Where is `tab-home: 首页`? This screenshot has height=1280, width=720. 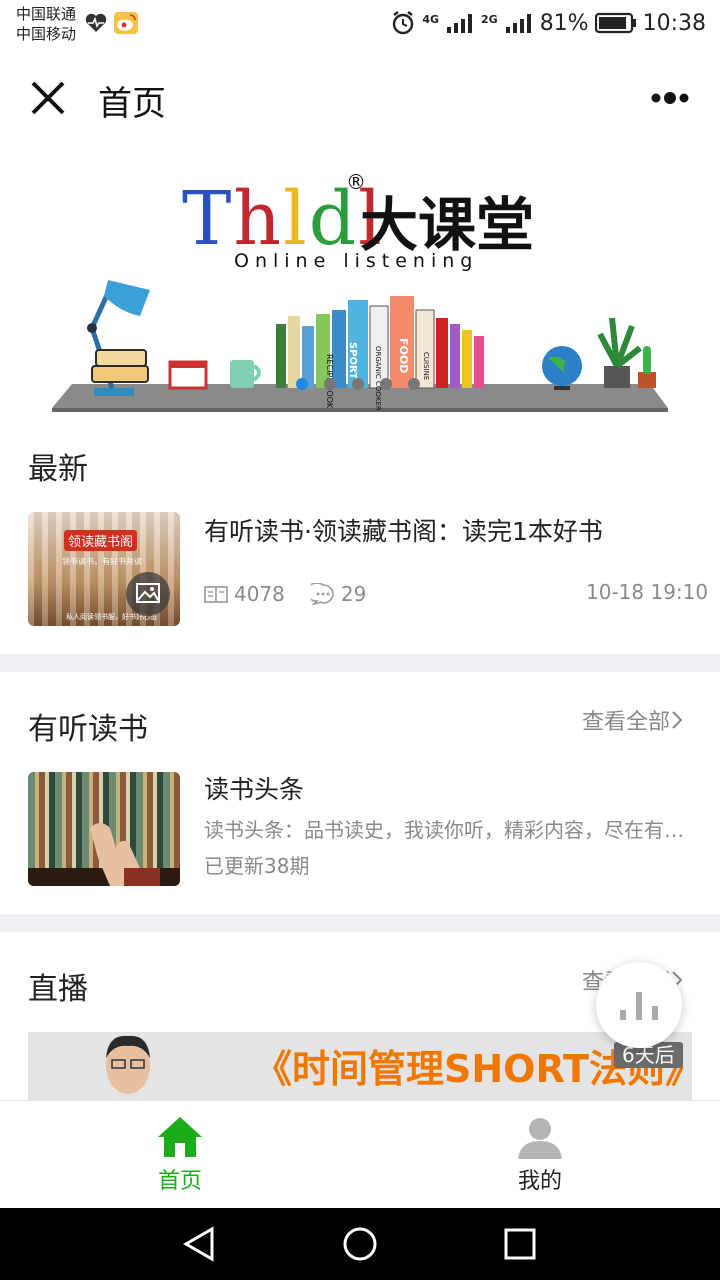 tab-home: 首页 is located at coordinates (180, 1155).